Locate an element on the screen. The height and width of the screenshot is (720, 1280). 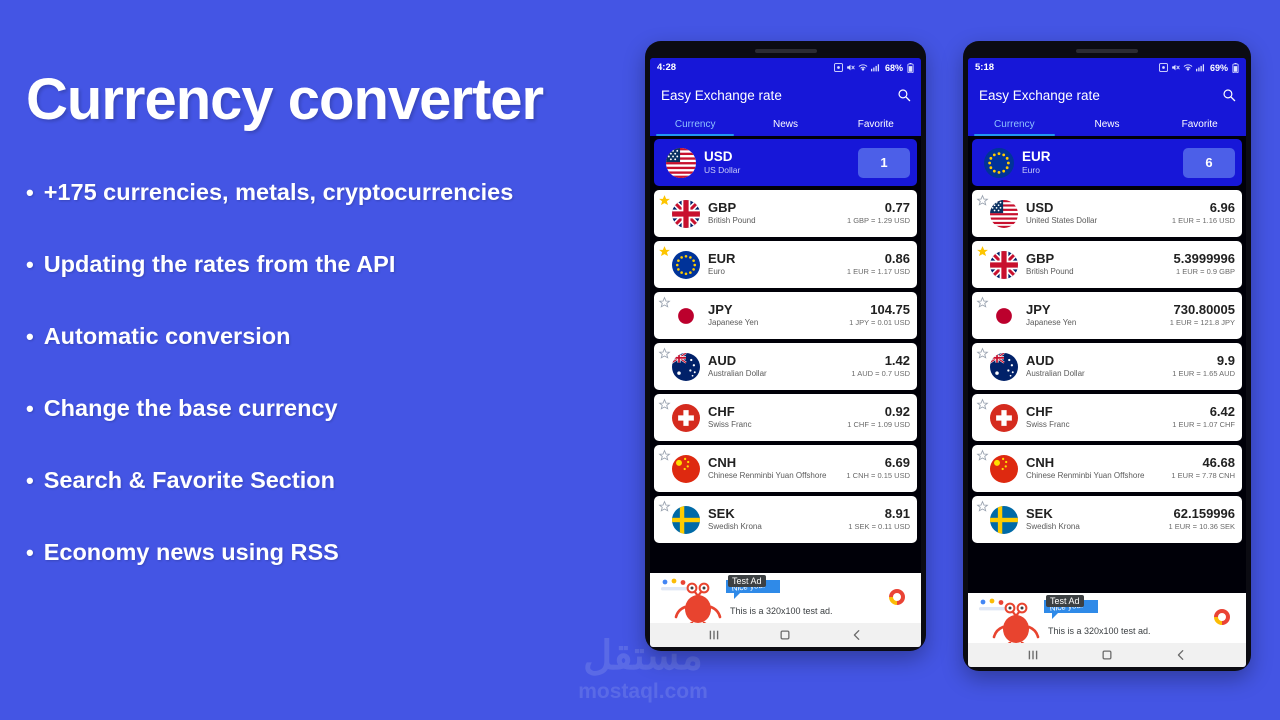
currency-row: SEK Swedish Krona 8.91 1 SEK = 0.11 USD is located at coordinates (785, 519).